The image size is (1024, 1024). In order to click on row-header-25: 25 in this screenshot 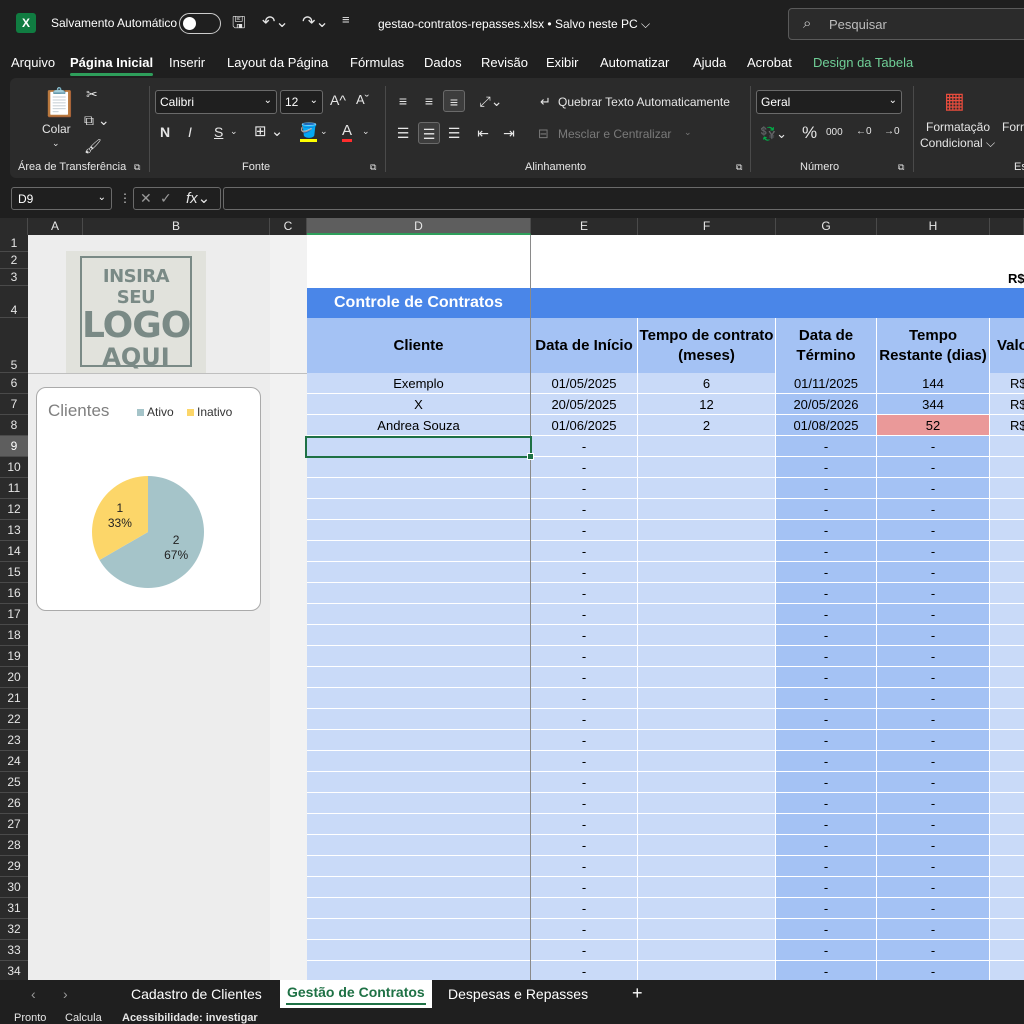, I will do `click(14, 782)`.